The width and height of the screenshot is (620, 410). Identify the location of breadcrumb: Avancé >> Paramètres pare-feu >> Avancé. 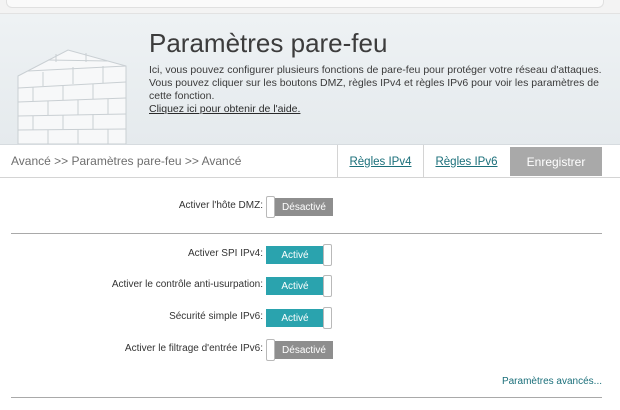
(126, 161).